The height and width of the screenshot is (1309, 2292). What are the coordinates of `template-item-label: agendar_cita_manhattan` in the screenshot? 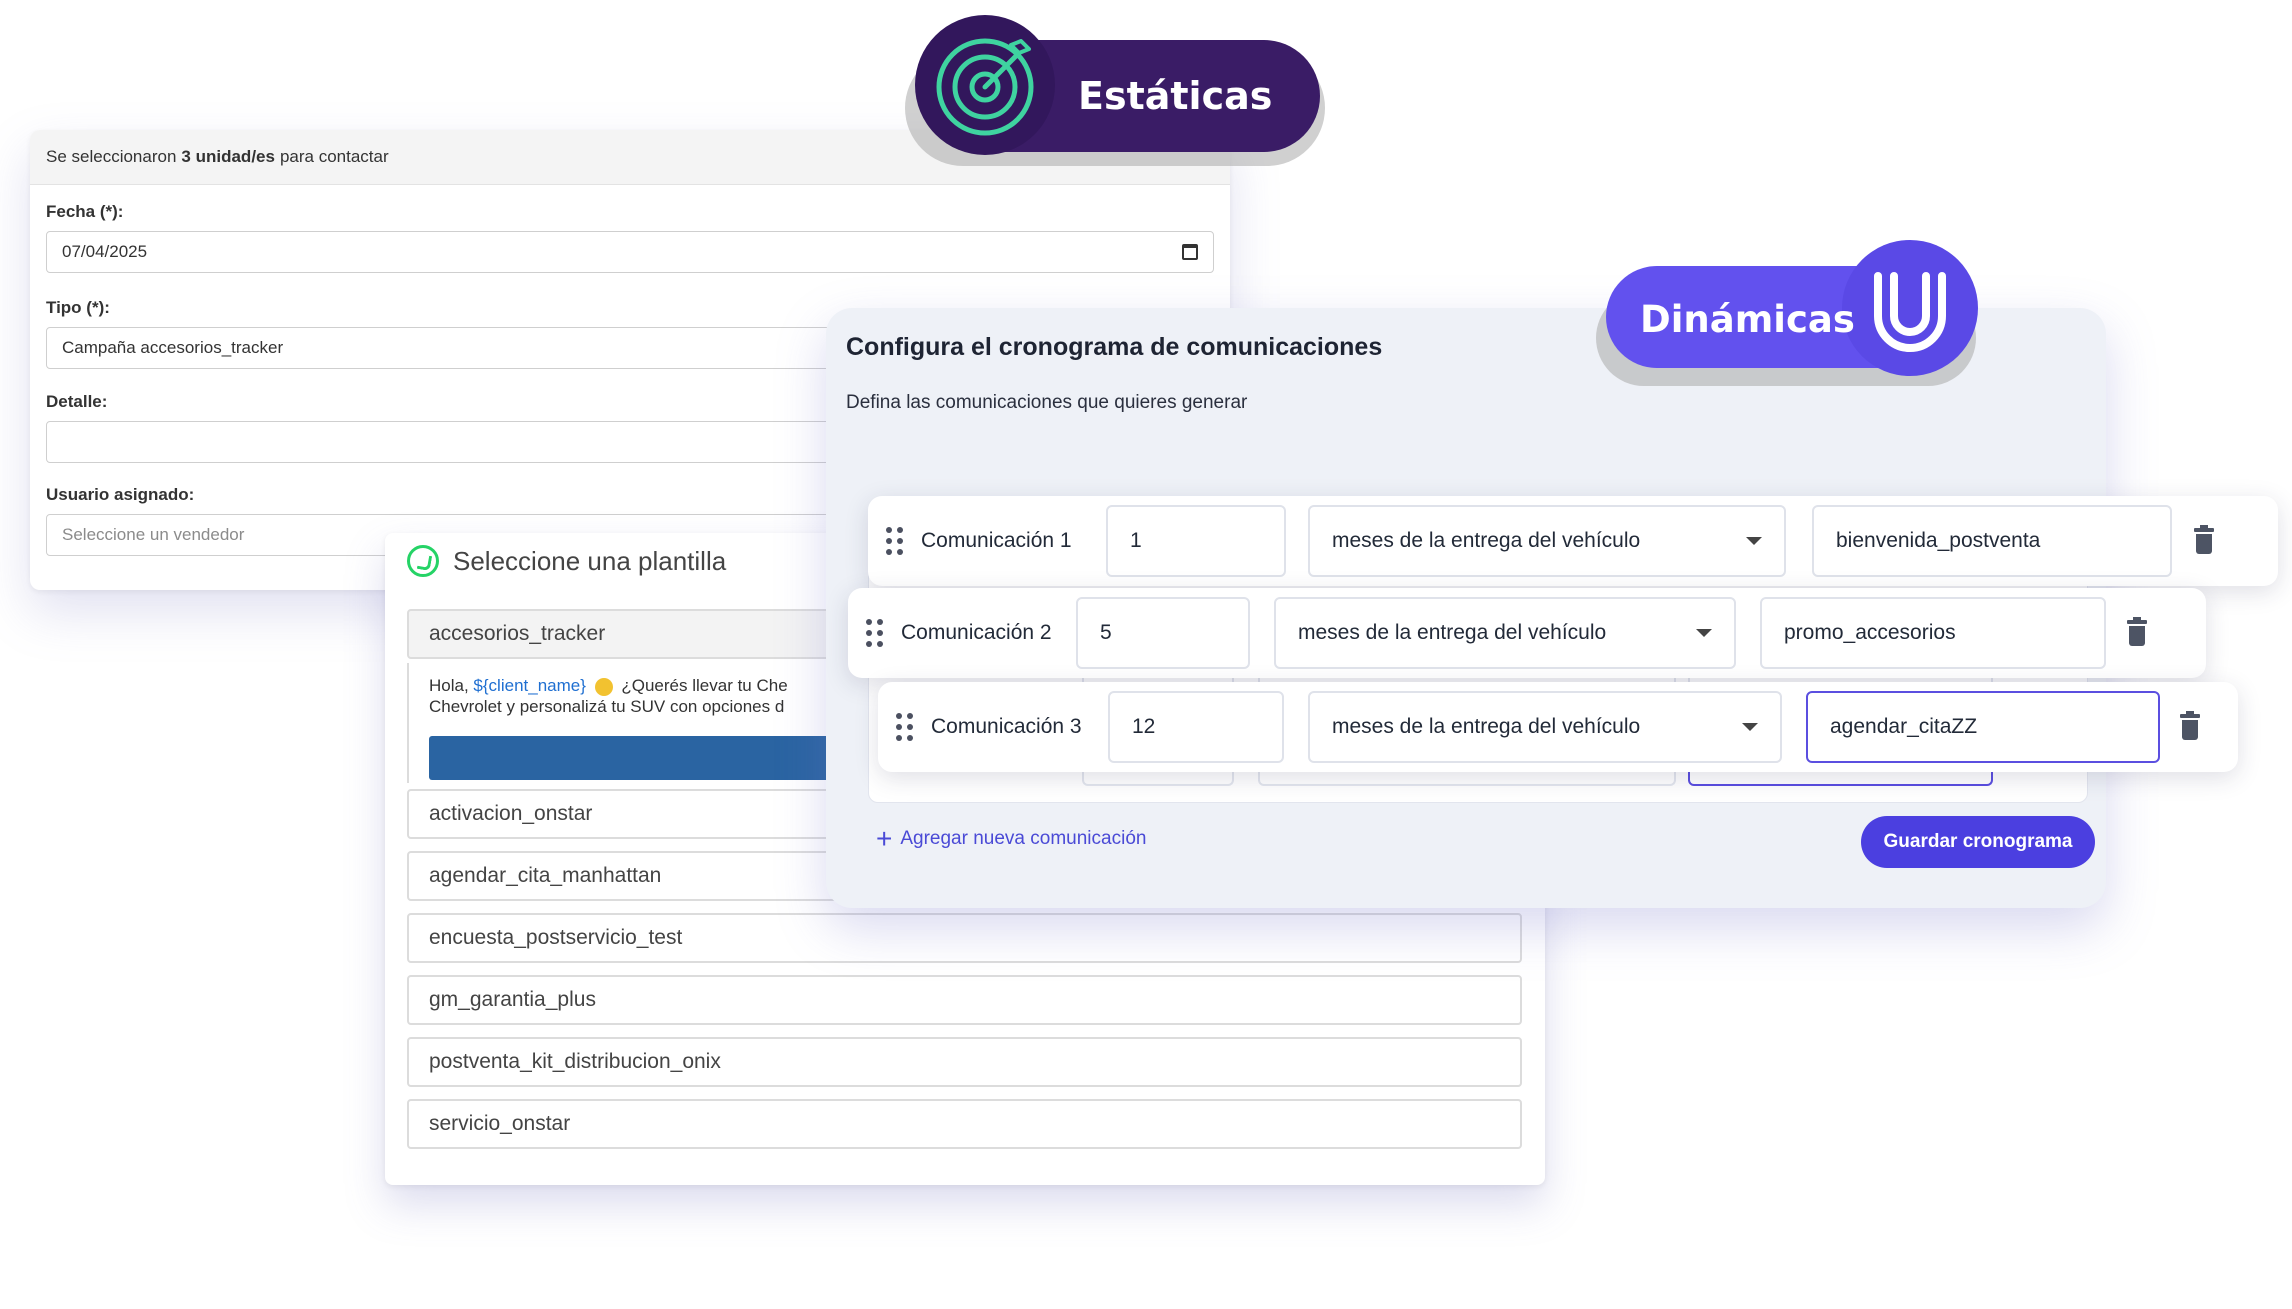 It's located at (545, 875).